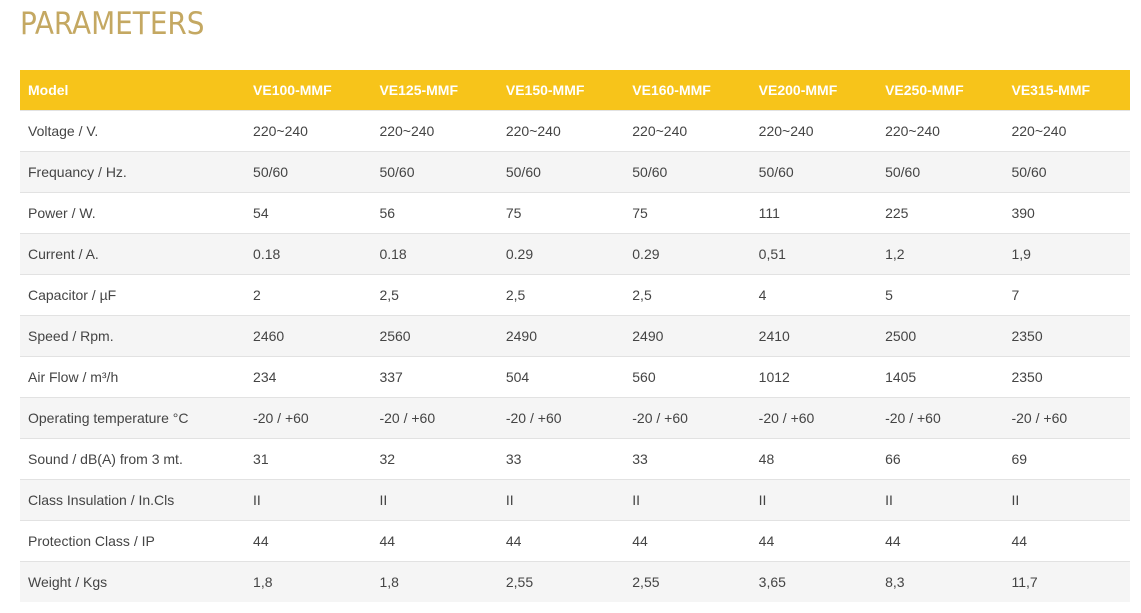 Image resolution: width=1141 pixels, height=613 pixels. I want to click on table-cell: 2560, so click(434, 336).